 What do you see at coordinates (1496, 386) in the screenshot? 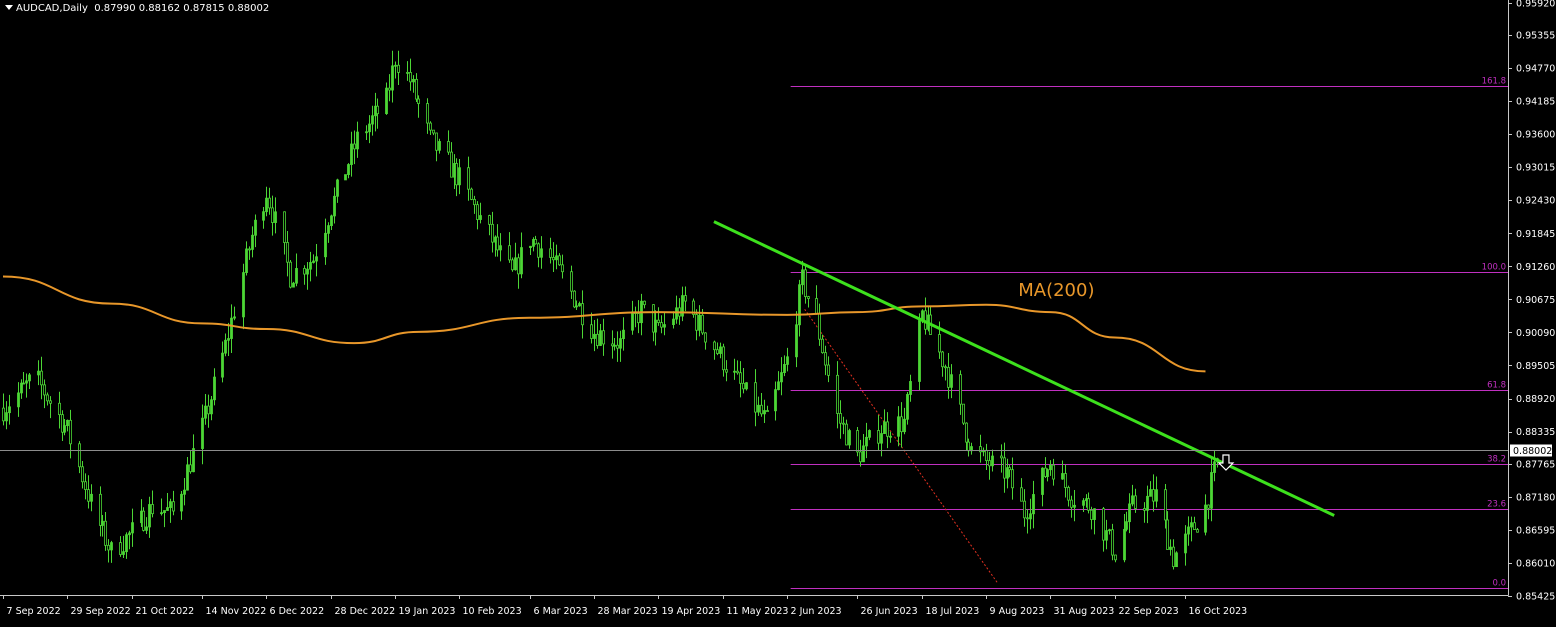
I see `fib-level-label: 61.8` at bounding box center [1496, 386].